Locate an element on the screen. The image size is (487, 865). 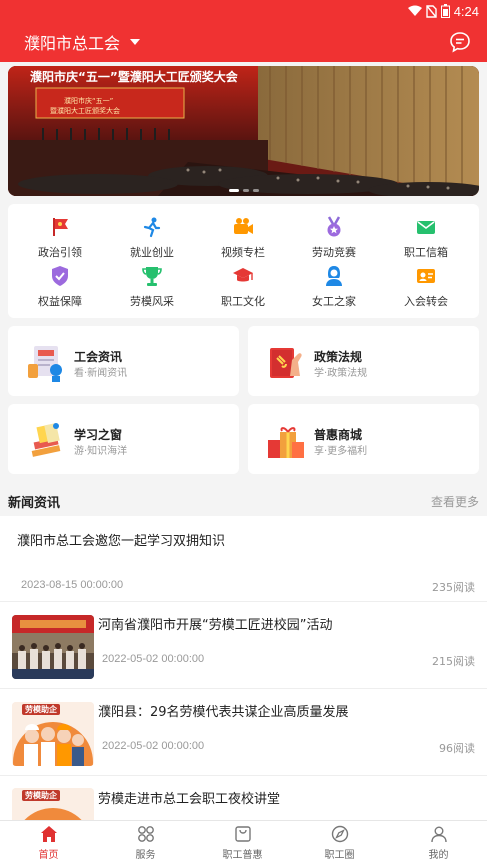
woman-icon is located at coordinates (334, 276).